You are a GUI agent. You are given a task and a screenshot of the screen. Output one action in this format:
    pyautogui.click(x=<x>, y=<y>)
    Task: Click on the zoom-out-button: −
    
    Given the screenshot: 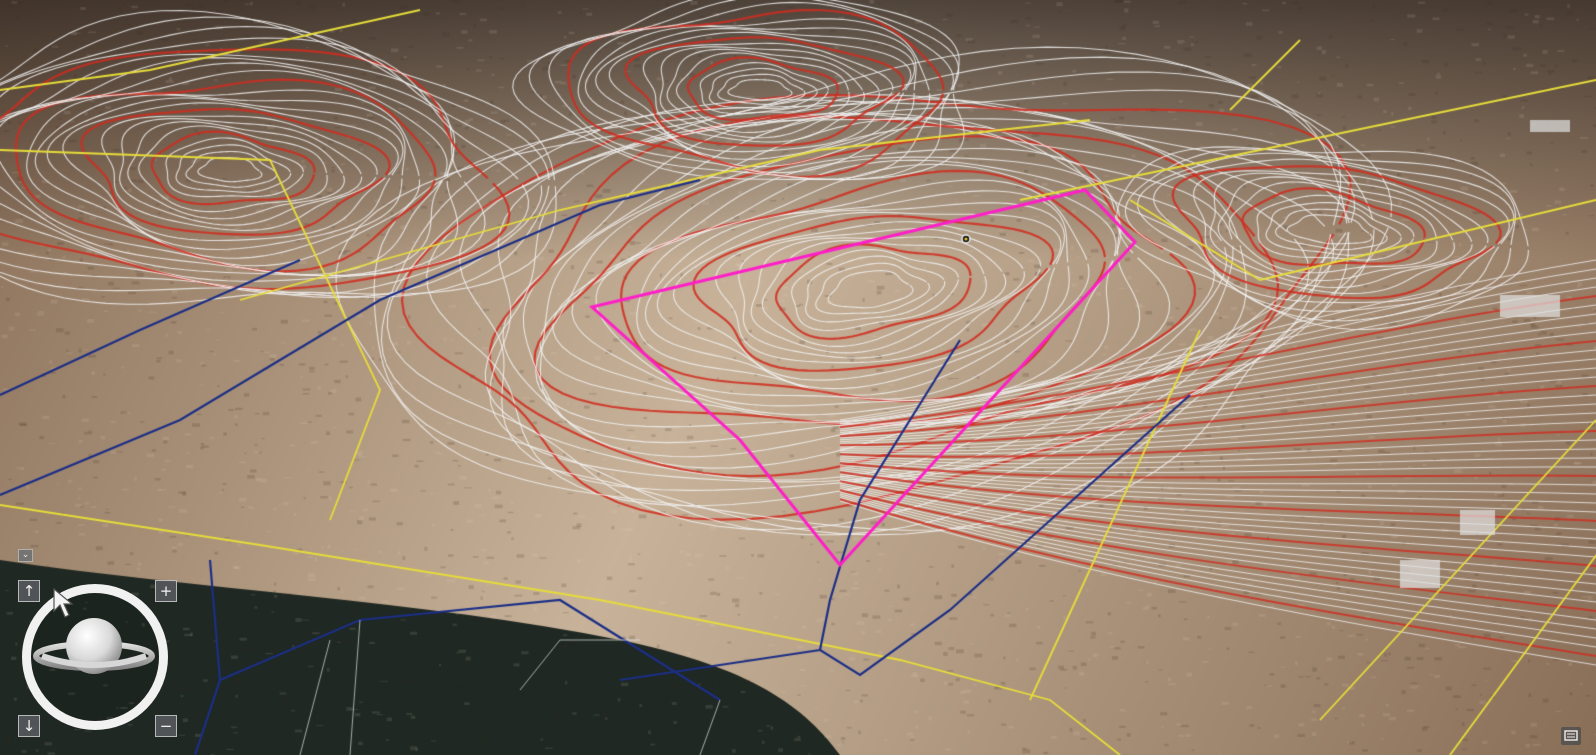 What is the action you would take?
    pyautogui.click(x=166, y=726)
    